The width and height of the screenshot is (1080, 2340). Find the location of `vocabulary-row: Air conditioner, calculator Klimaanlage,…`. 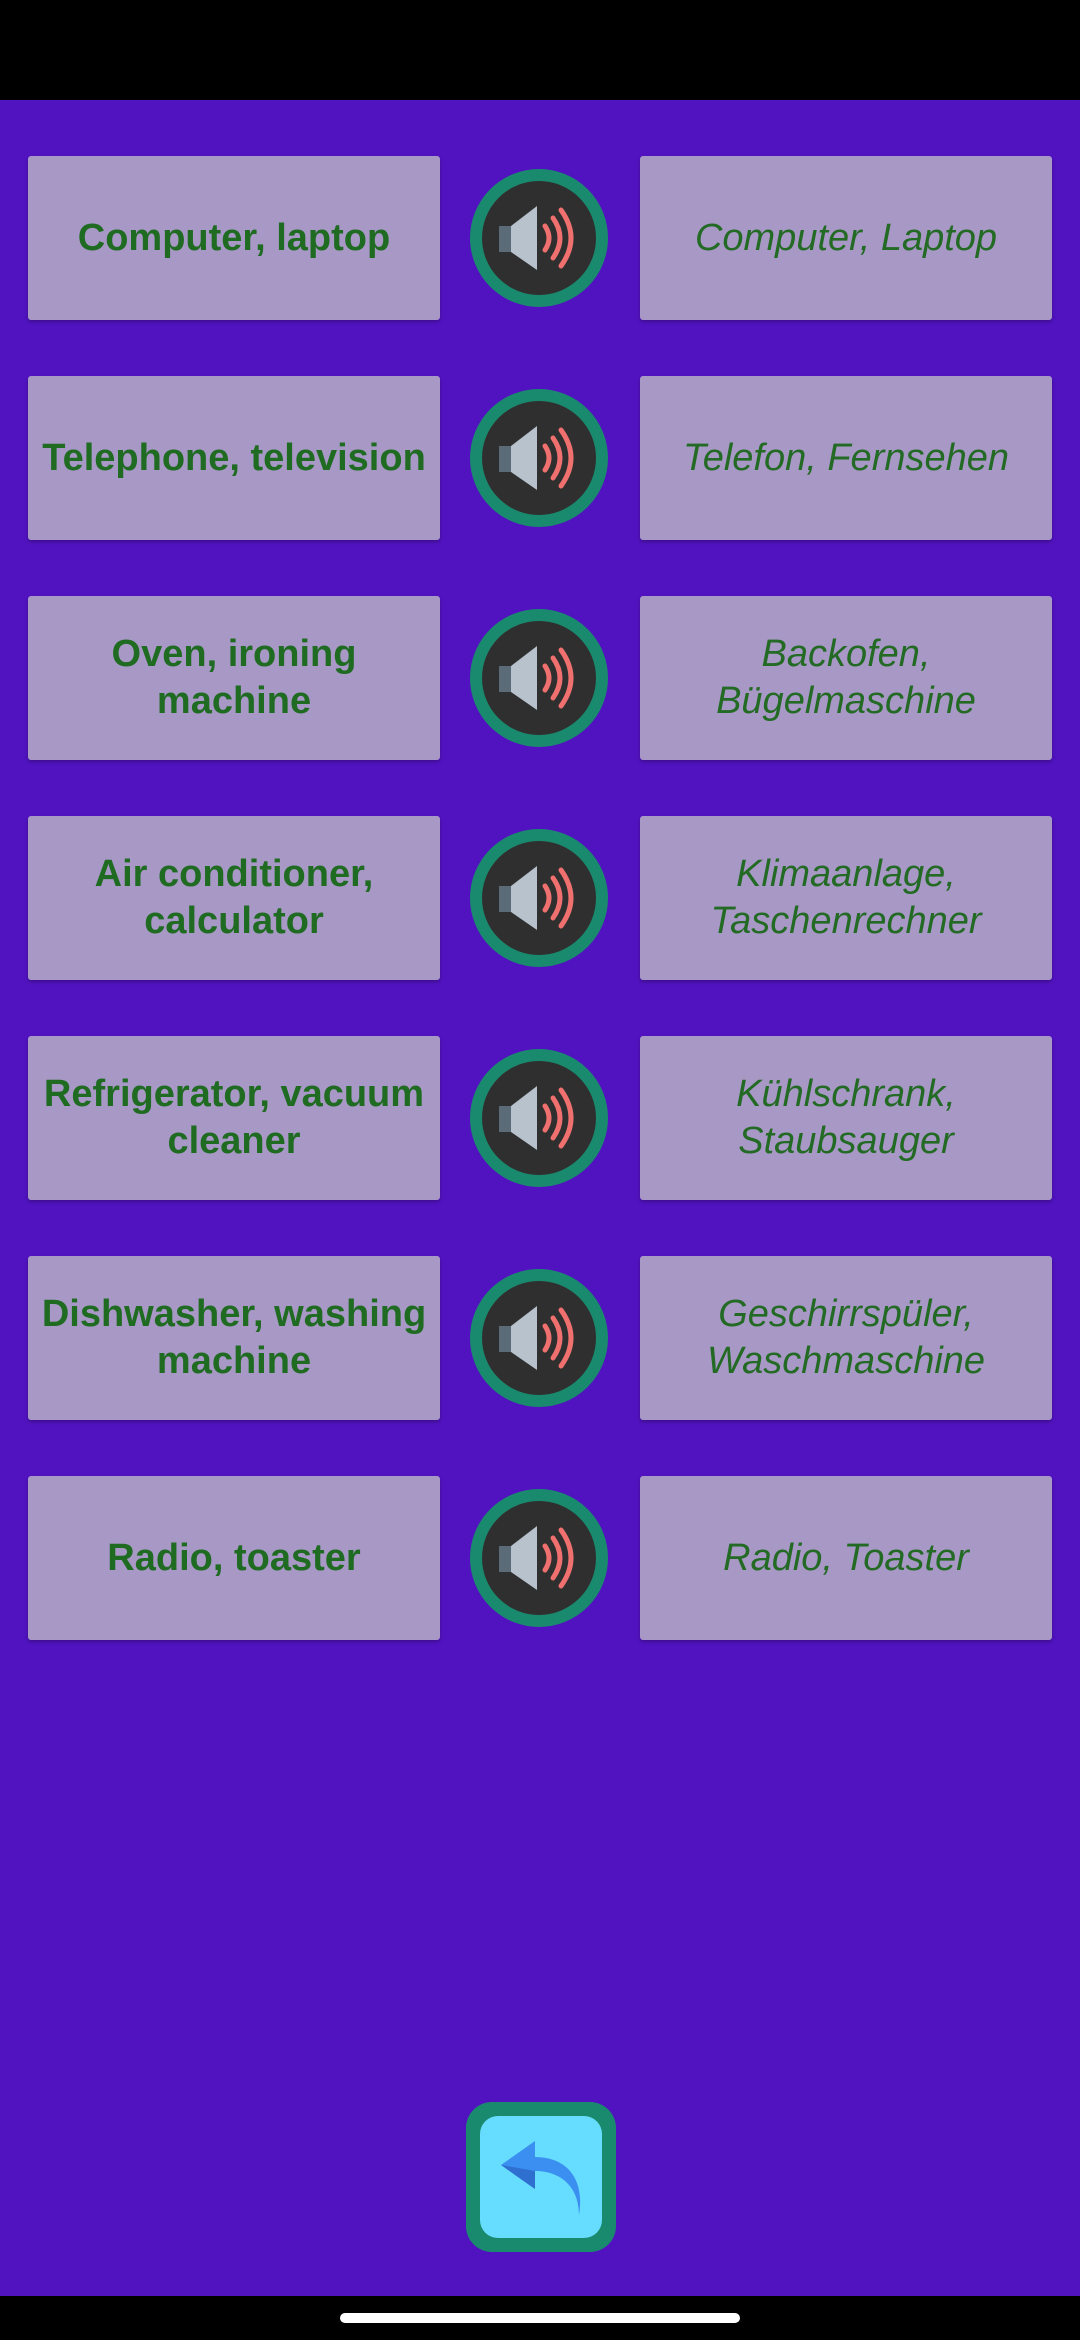

vocabulary-row: Air conditioner, calculator Klimaanlage,… is located at coordinates (540, 898).